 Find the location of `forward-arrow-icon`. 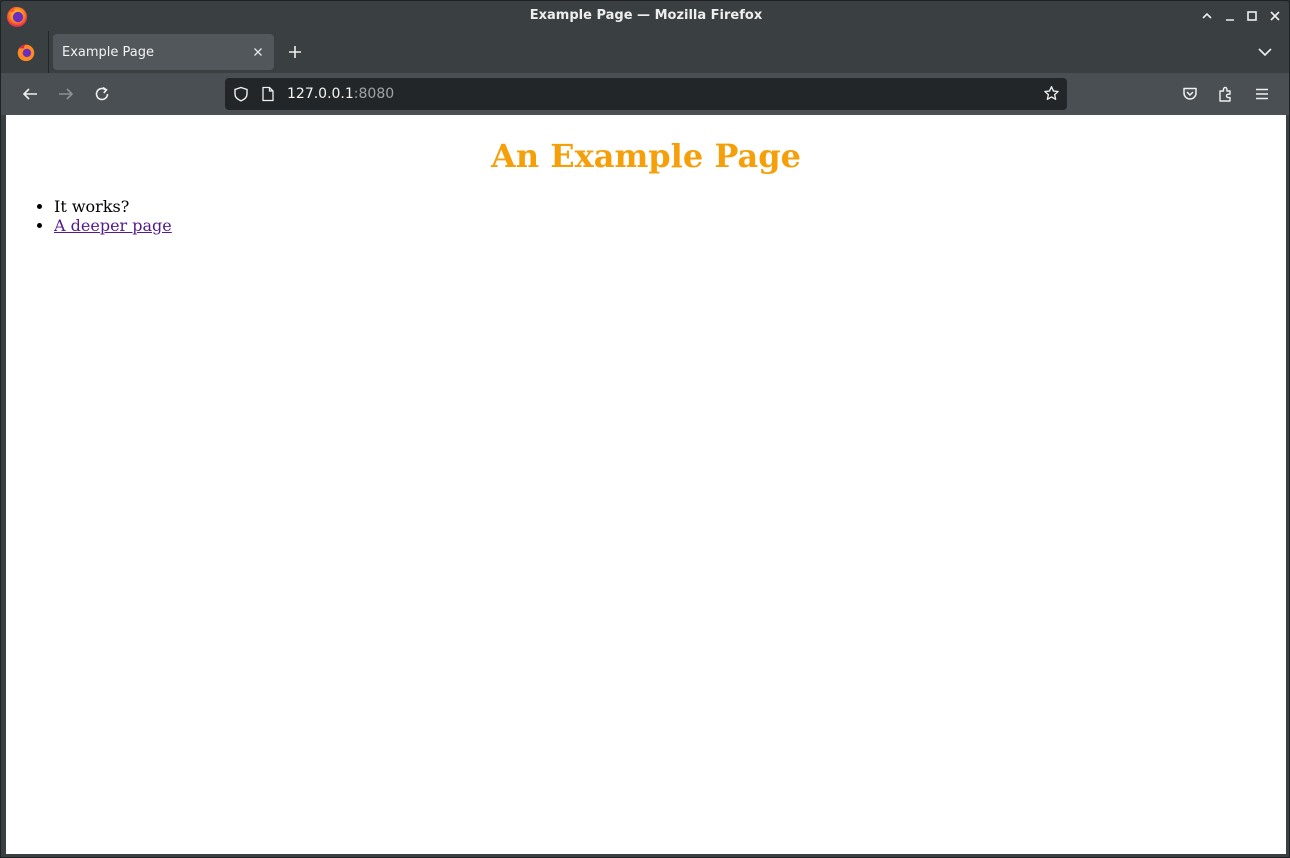

forward-arrow-icon is located at coordinates (66, 94).